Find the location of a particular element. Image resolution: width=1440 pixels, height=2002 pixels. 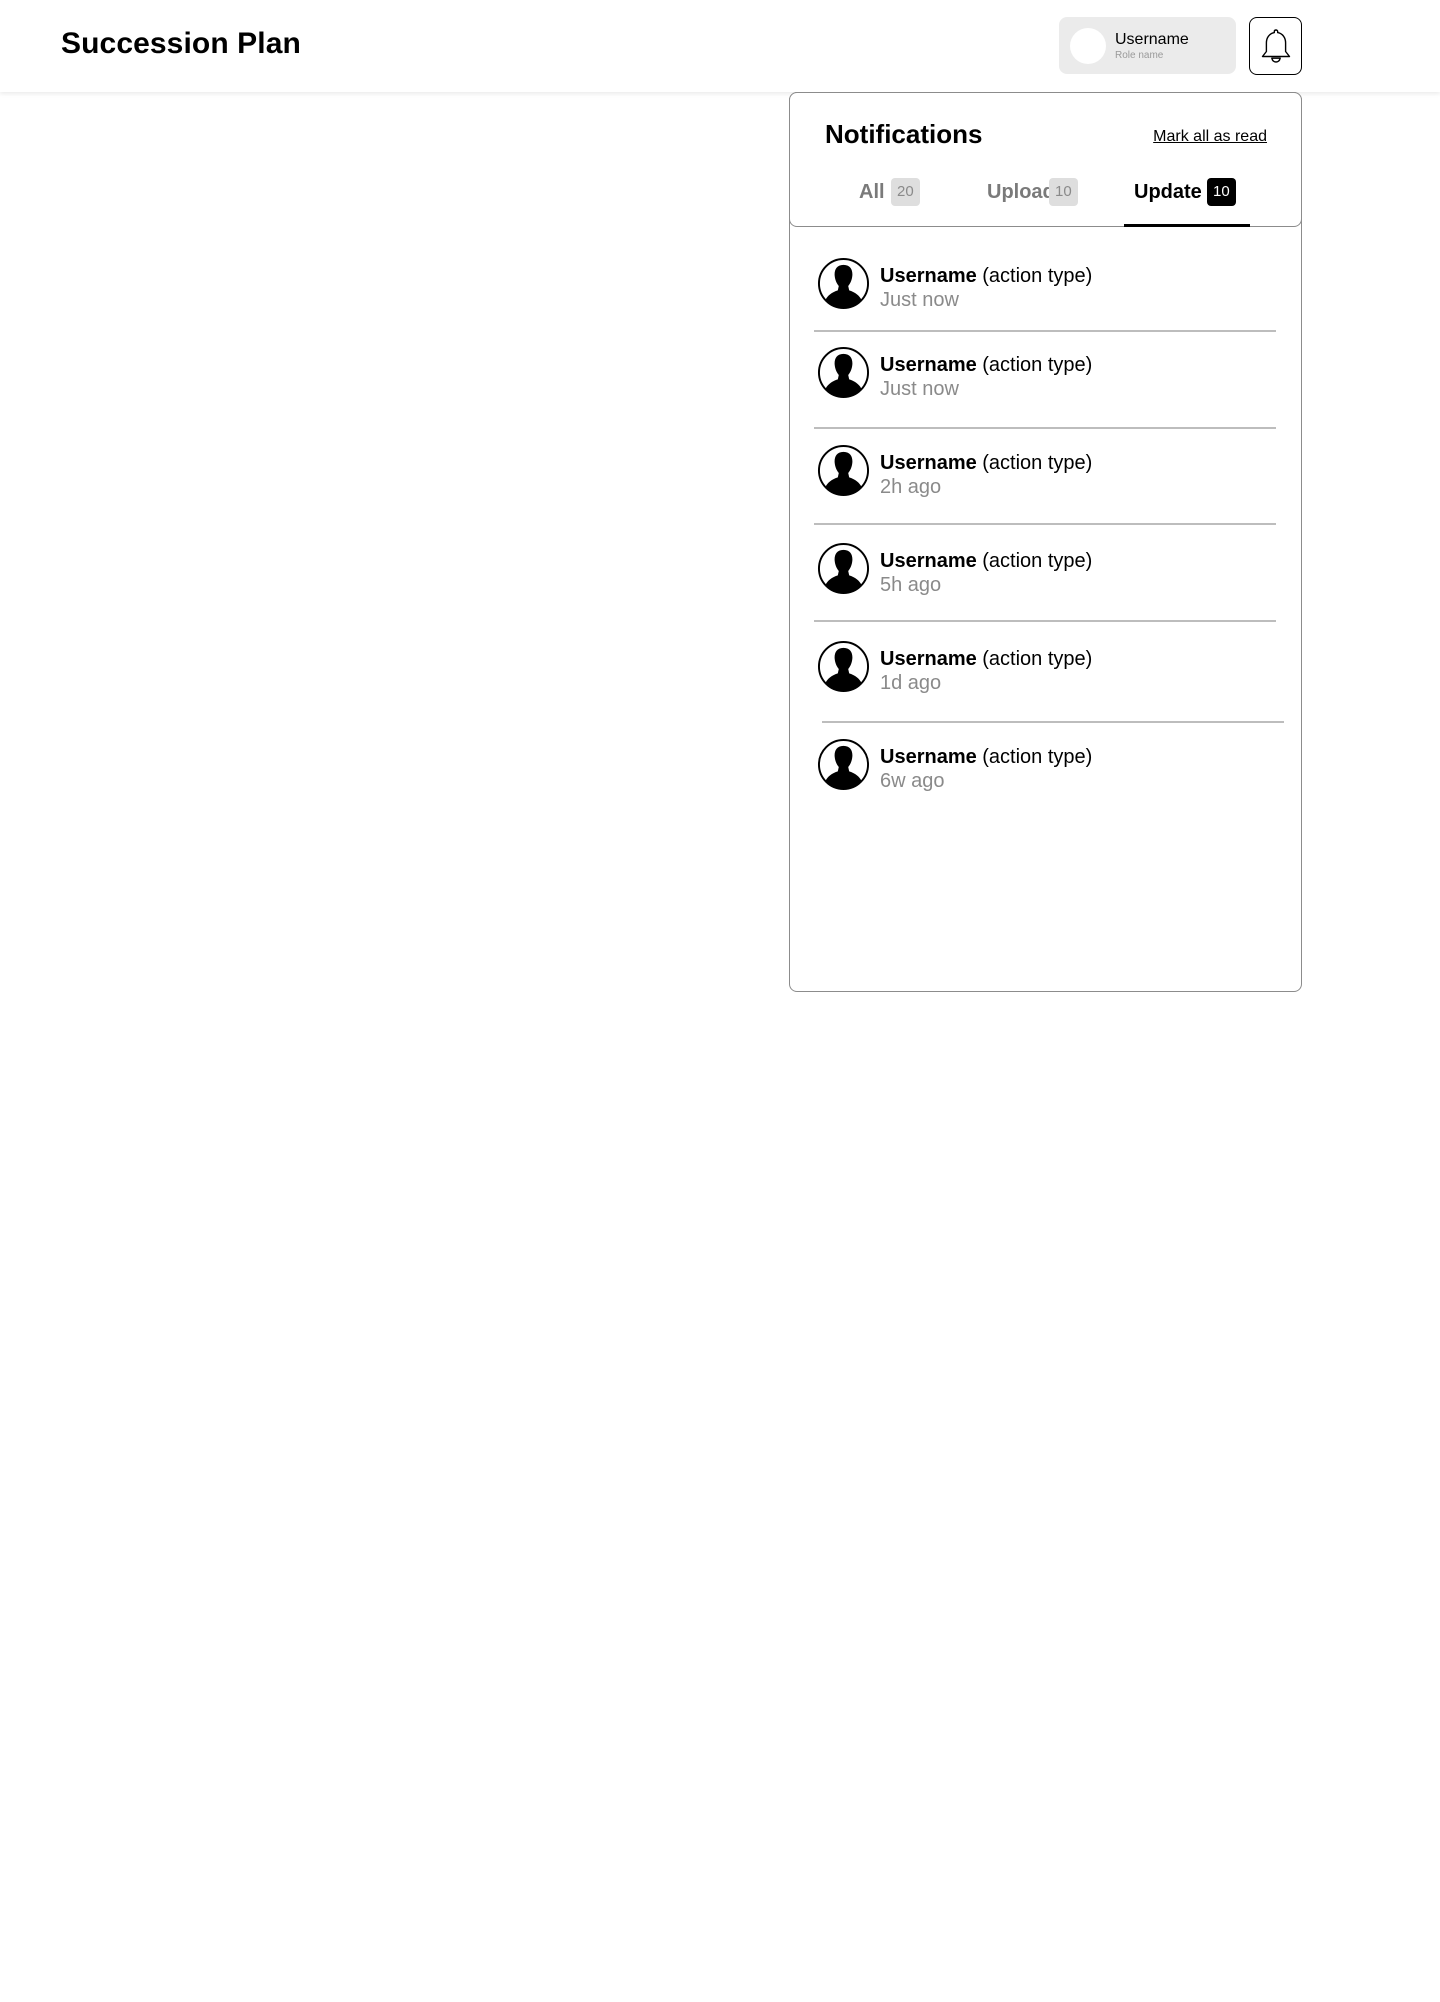

notifications-title: Notifications is located at coordinates (904, 134).